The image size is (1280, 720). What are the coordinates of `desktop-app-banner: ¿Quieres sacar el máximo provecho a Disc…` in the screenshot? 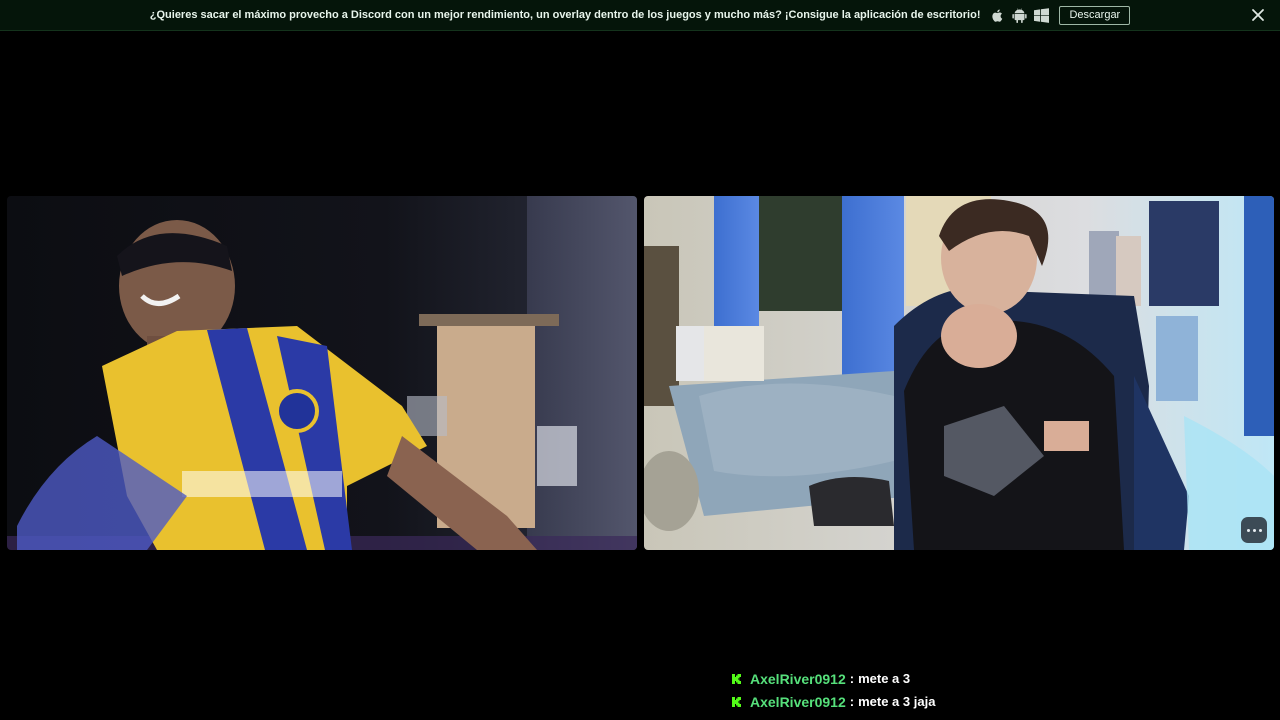 It's located at (640, 15).